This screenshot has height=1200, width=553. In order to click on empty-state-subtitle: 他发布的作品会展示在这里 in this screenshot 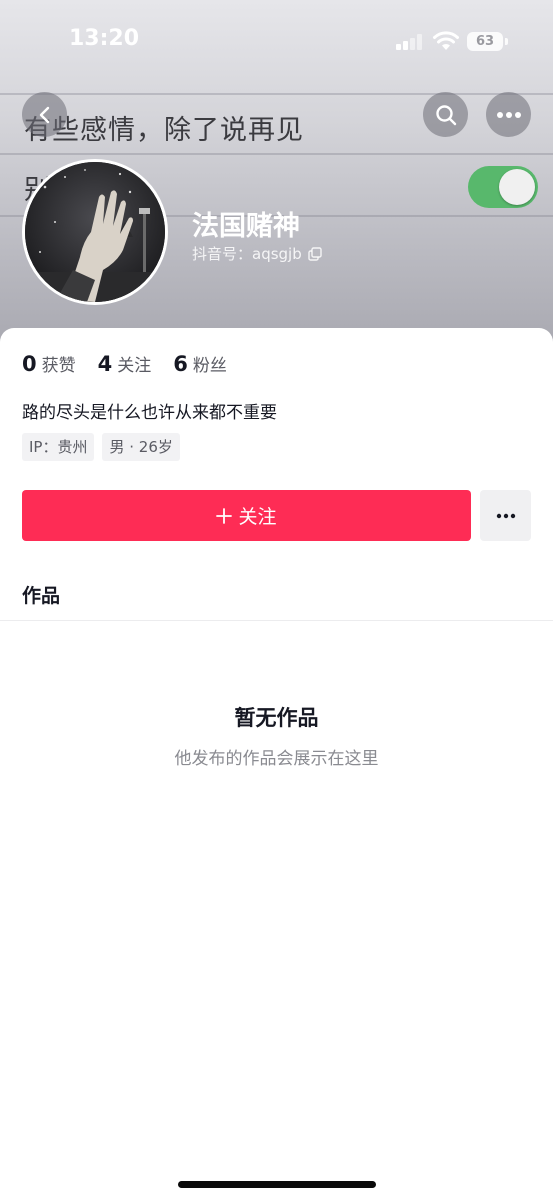, I will do `click(276, 759)`.